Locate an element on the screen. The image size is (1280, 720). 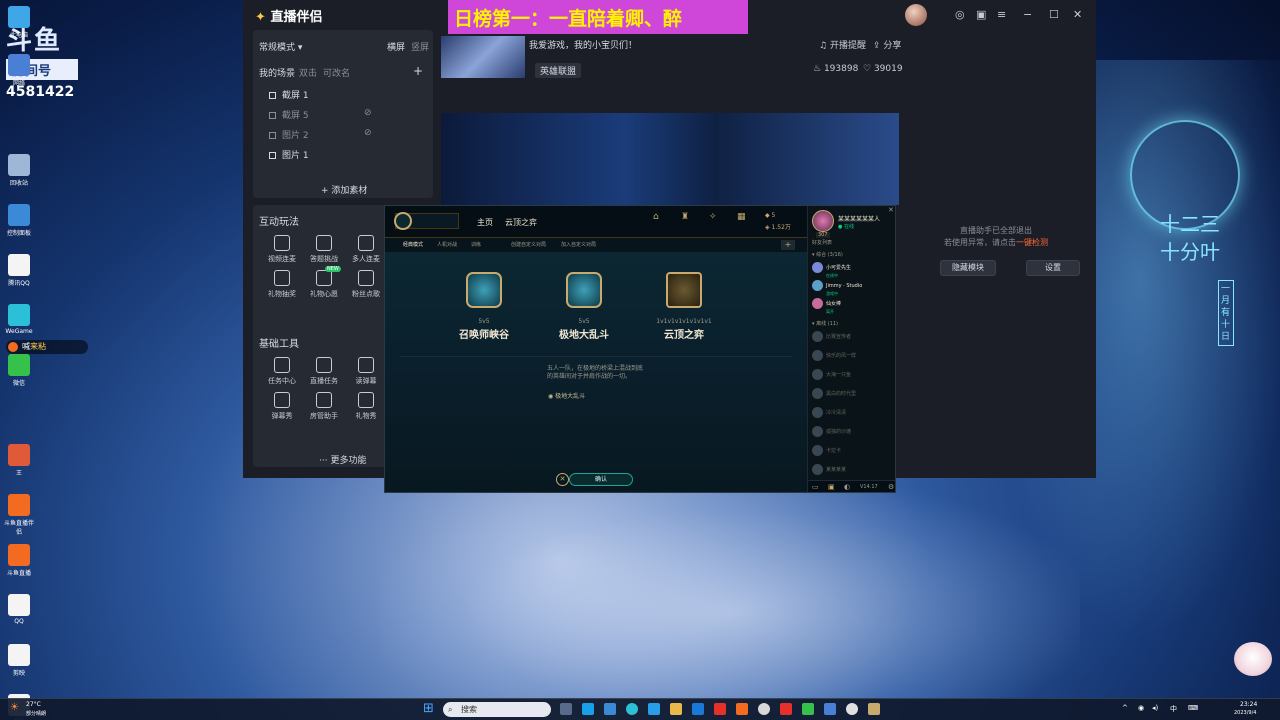
profile-avatar is located at coordinates (823, 221).